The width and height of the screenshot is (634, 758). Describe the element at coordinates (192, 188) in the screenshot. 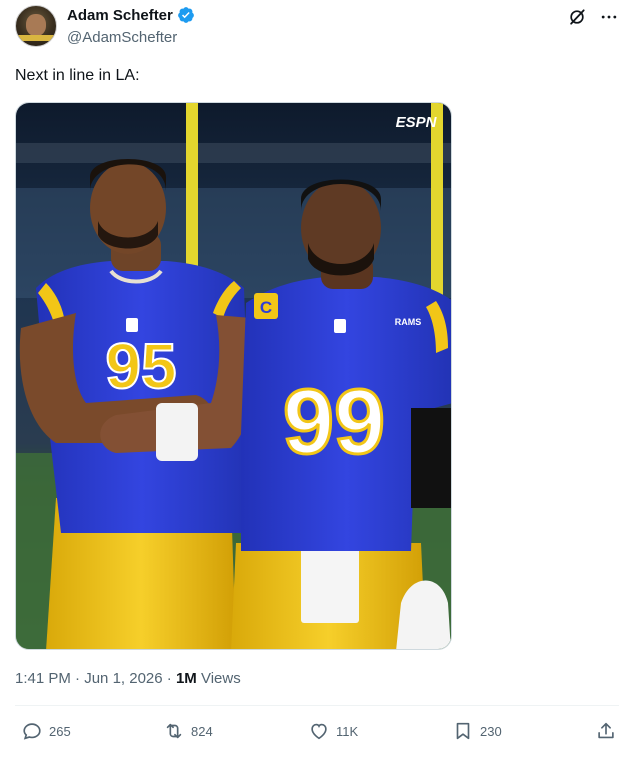

I see `goal-post` at that location.